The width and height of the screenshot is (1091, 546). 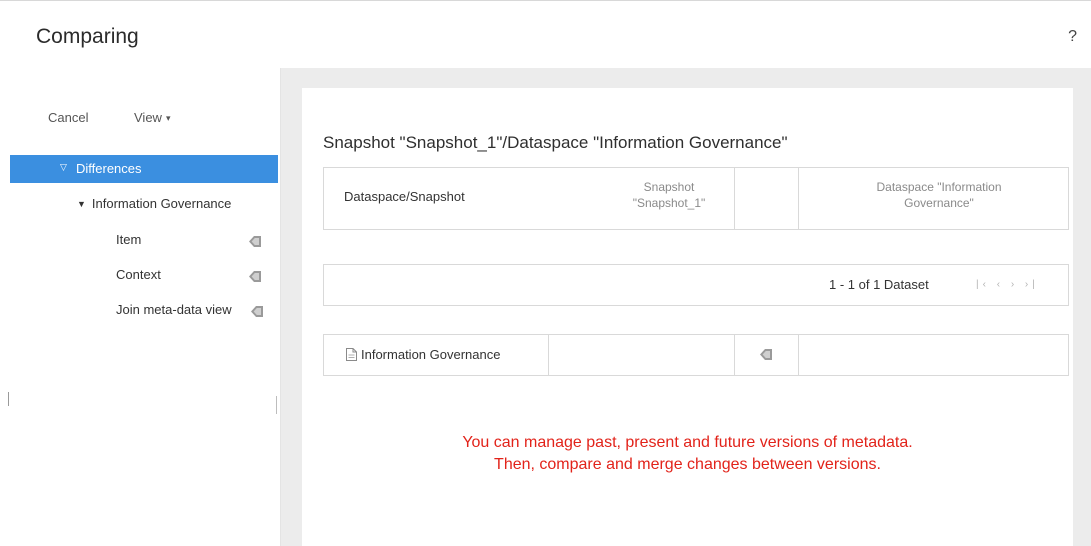 I want to click on tree-item-differences: ▽ Differences, so click(x=144, y=169).